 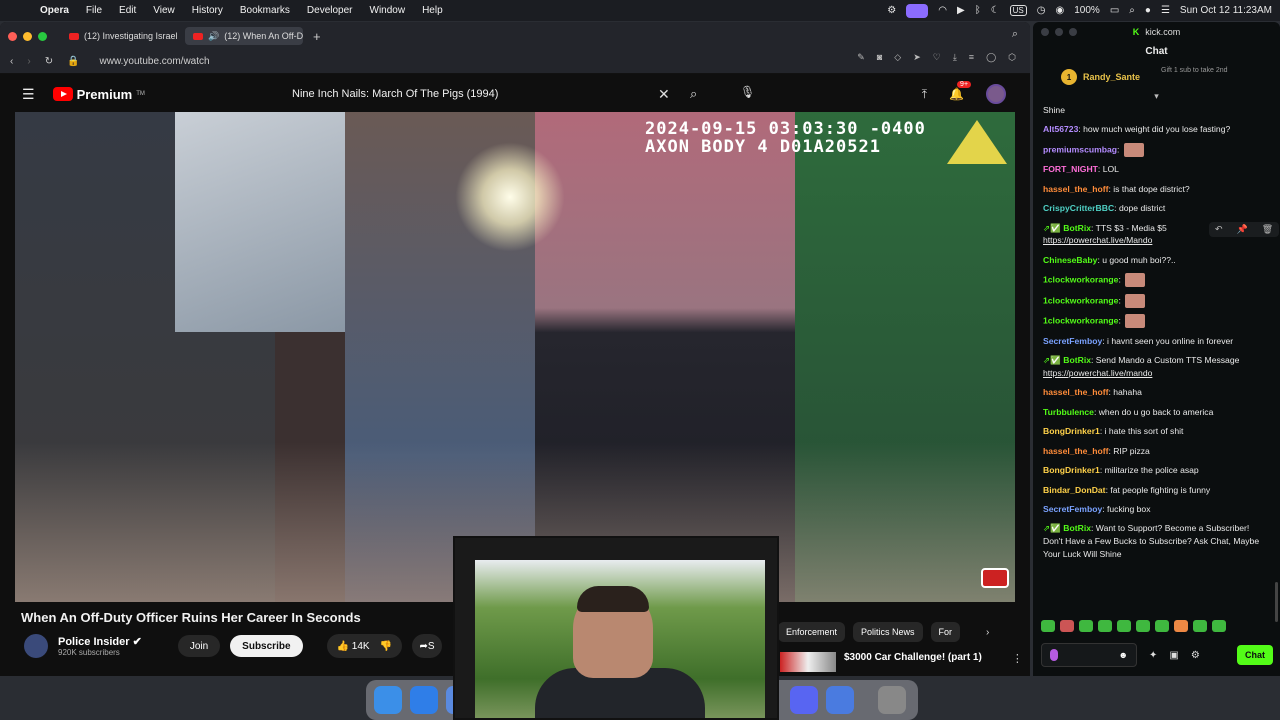 What do you see at coordinates (945, 632) in the screenshot?
I see `chip-for: For` at bounding box center [945, 632].